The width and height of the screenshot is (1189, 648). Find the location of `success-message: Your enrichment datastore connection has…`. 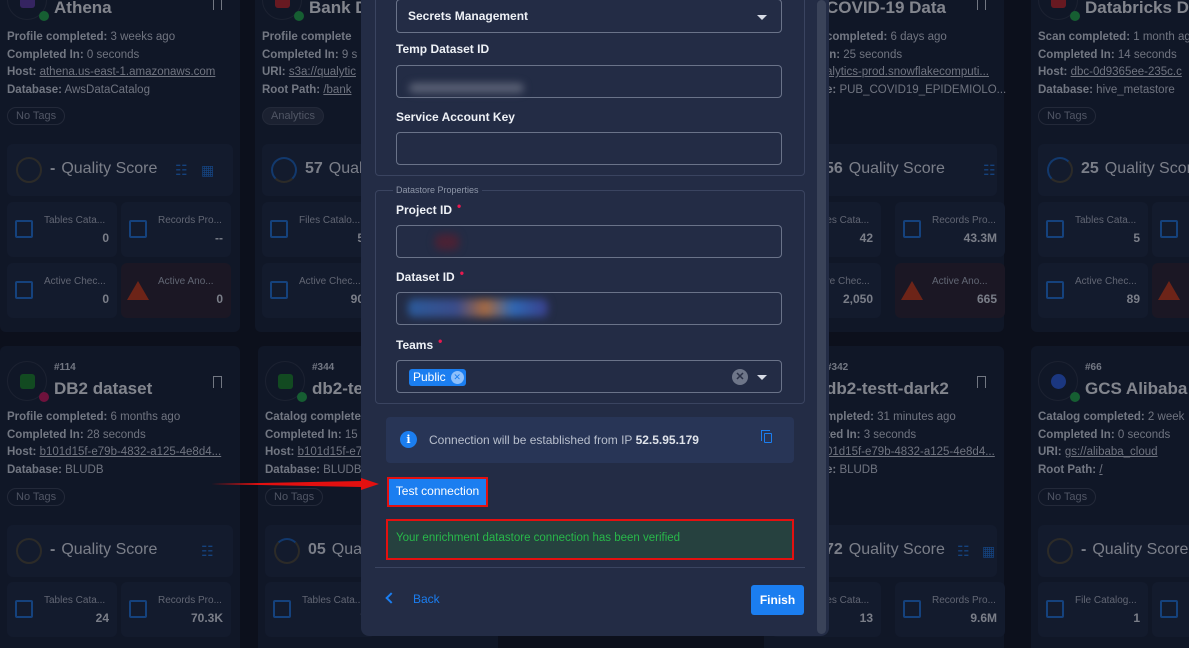

success-message: Your enrichment datastore connection has… is located at coordinates (538, 538).